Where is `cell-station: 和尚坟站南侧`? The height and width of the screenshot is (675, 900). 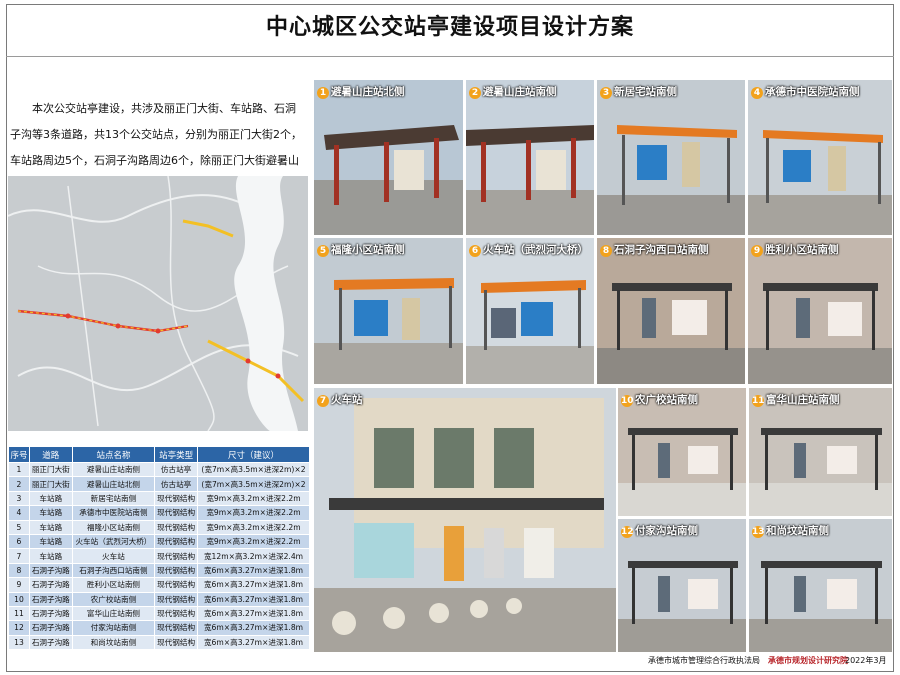
cell-station: 和尚坟站南侧 is located at coordinates (113, 642).